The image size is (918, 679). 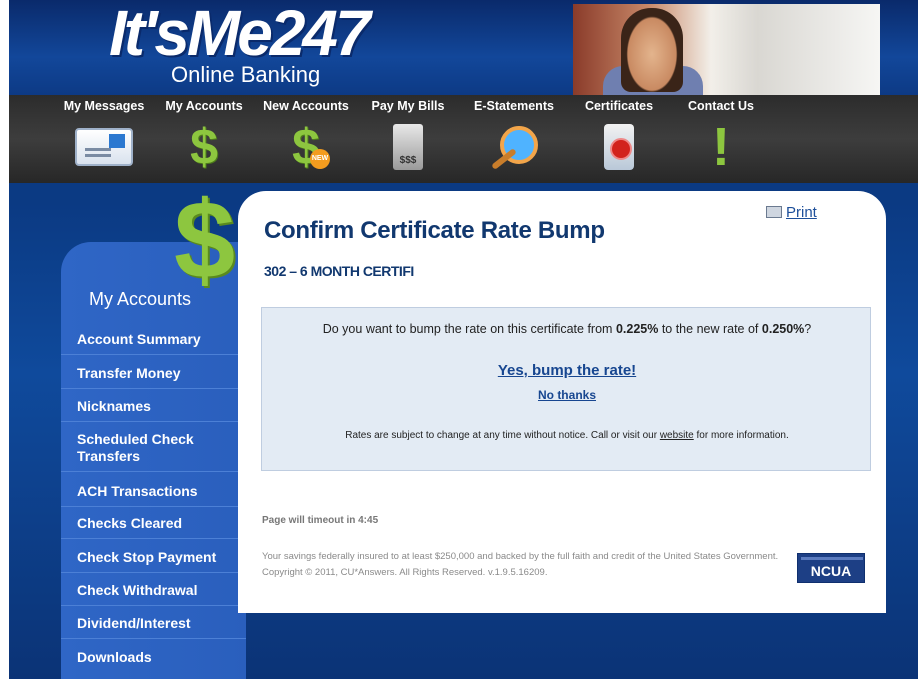 I want to click on yes-bump-link: Yes, bump the rate!, so click(x=567, y=370).